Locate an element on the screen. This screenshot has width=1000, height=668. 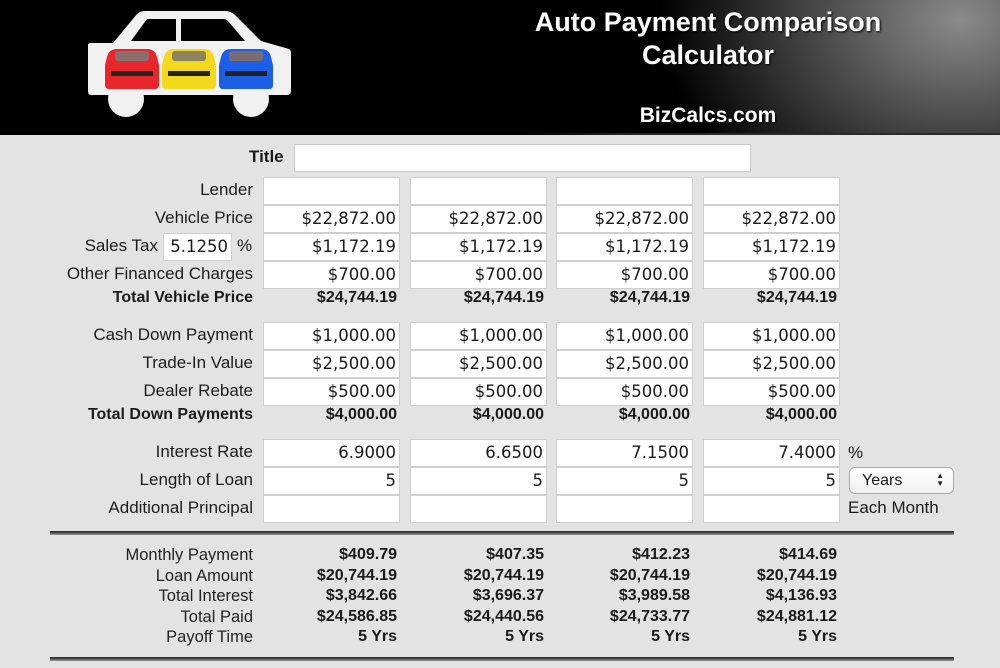
total-paid-value: $24,733.77 is located at coordinates (649, 616).